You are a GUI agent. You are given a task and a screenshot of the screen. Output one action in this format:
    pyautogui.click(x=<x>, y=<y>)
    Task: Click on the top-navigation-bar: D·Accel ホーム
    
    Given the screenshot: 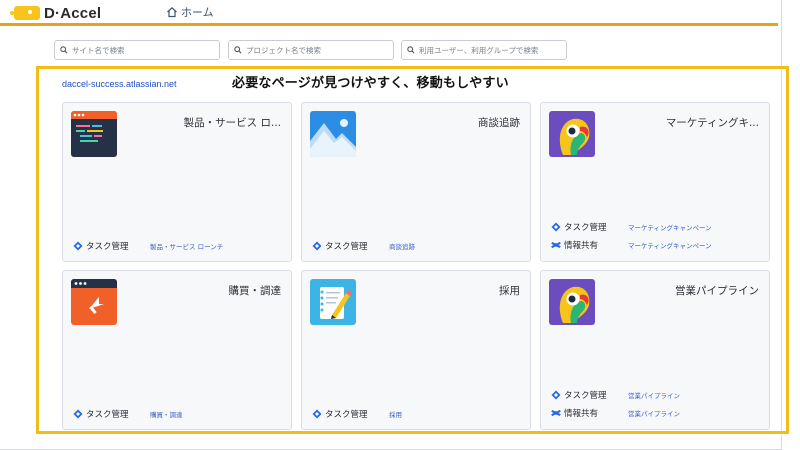 What is the action you would take?
    pyautogui.click(x=389, y=13)
    